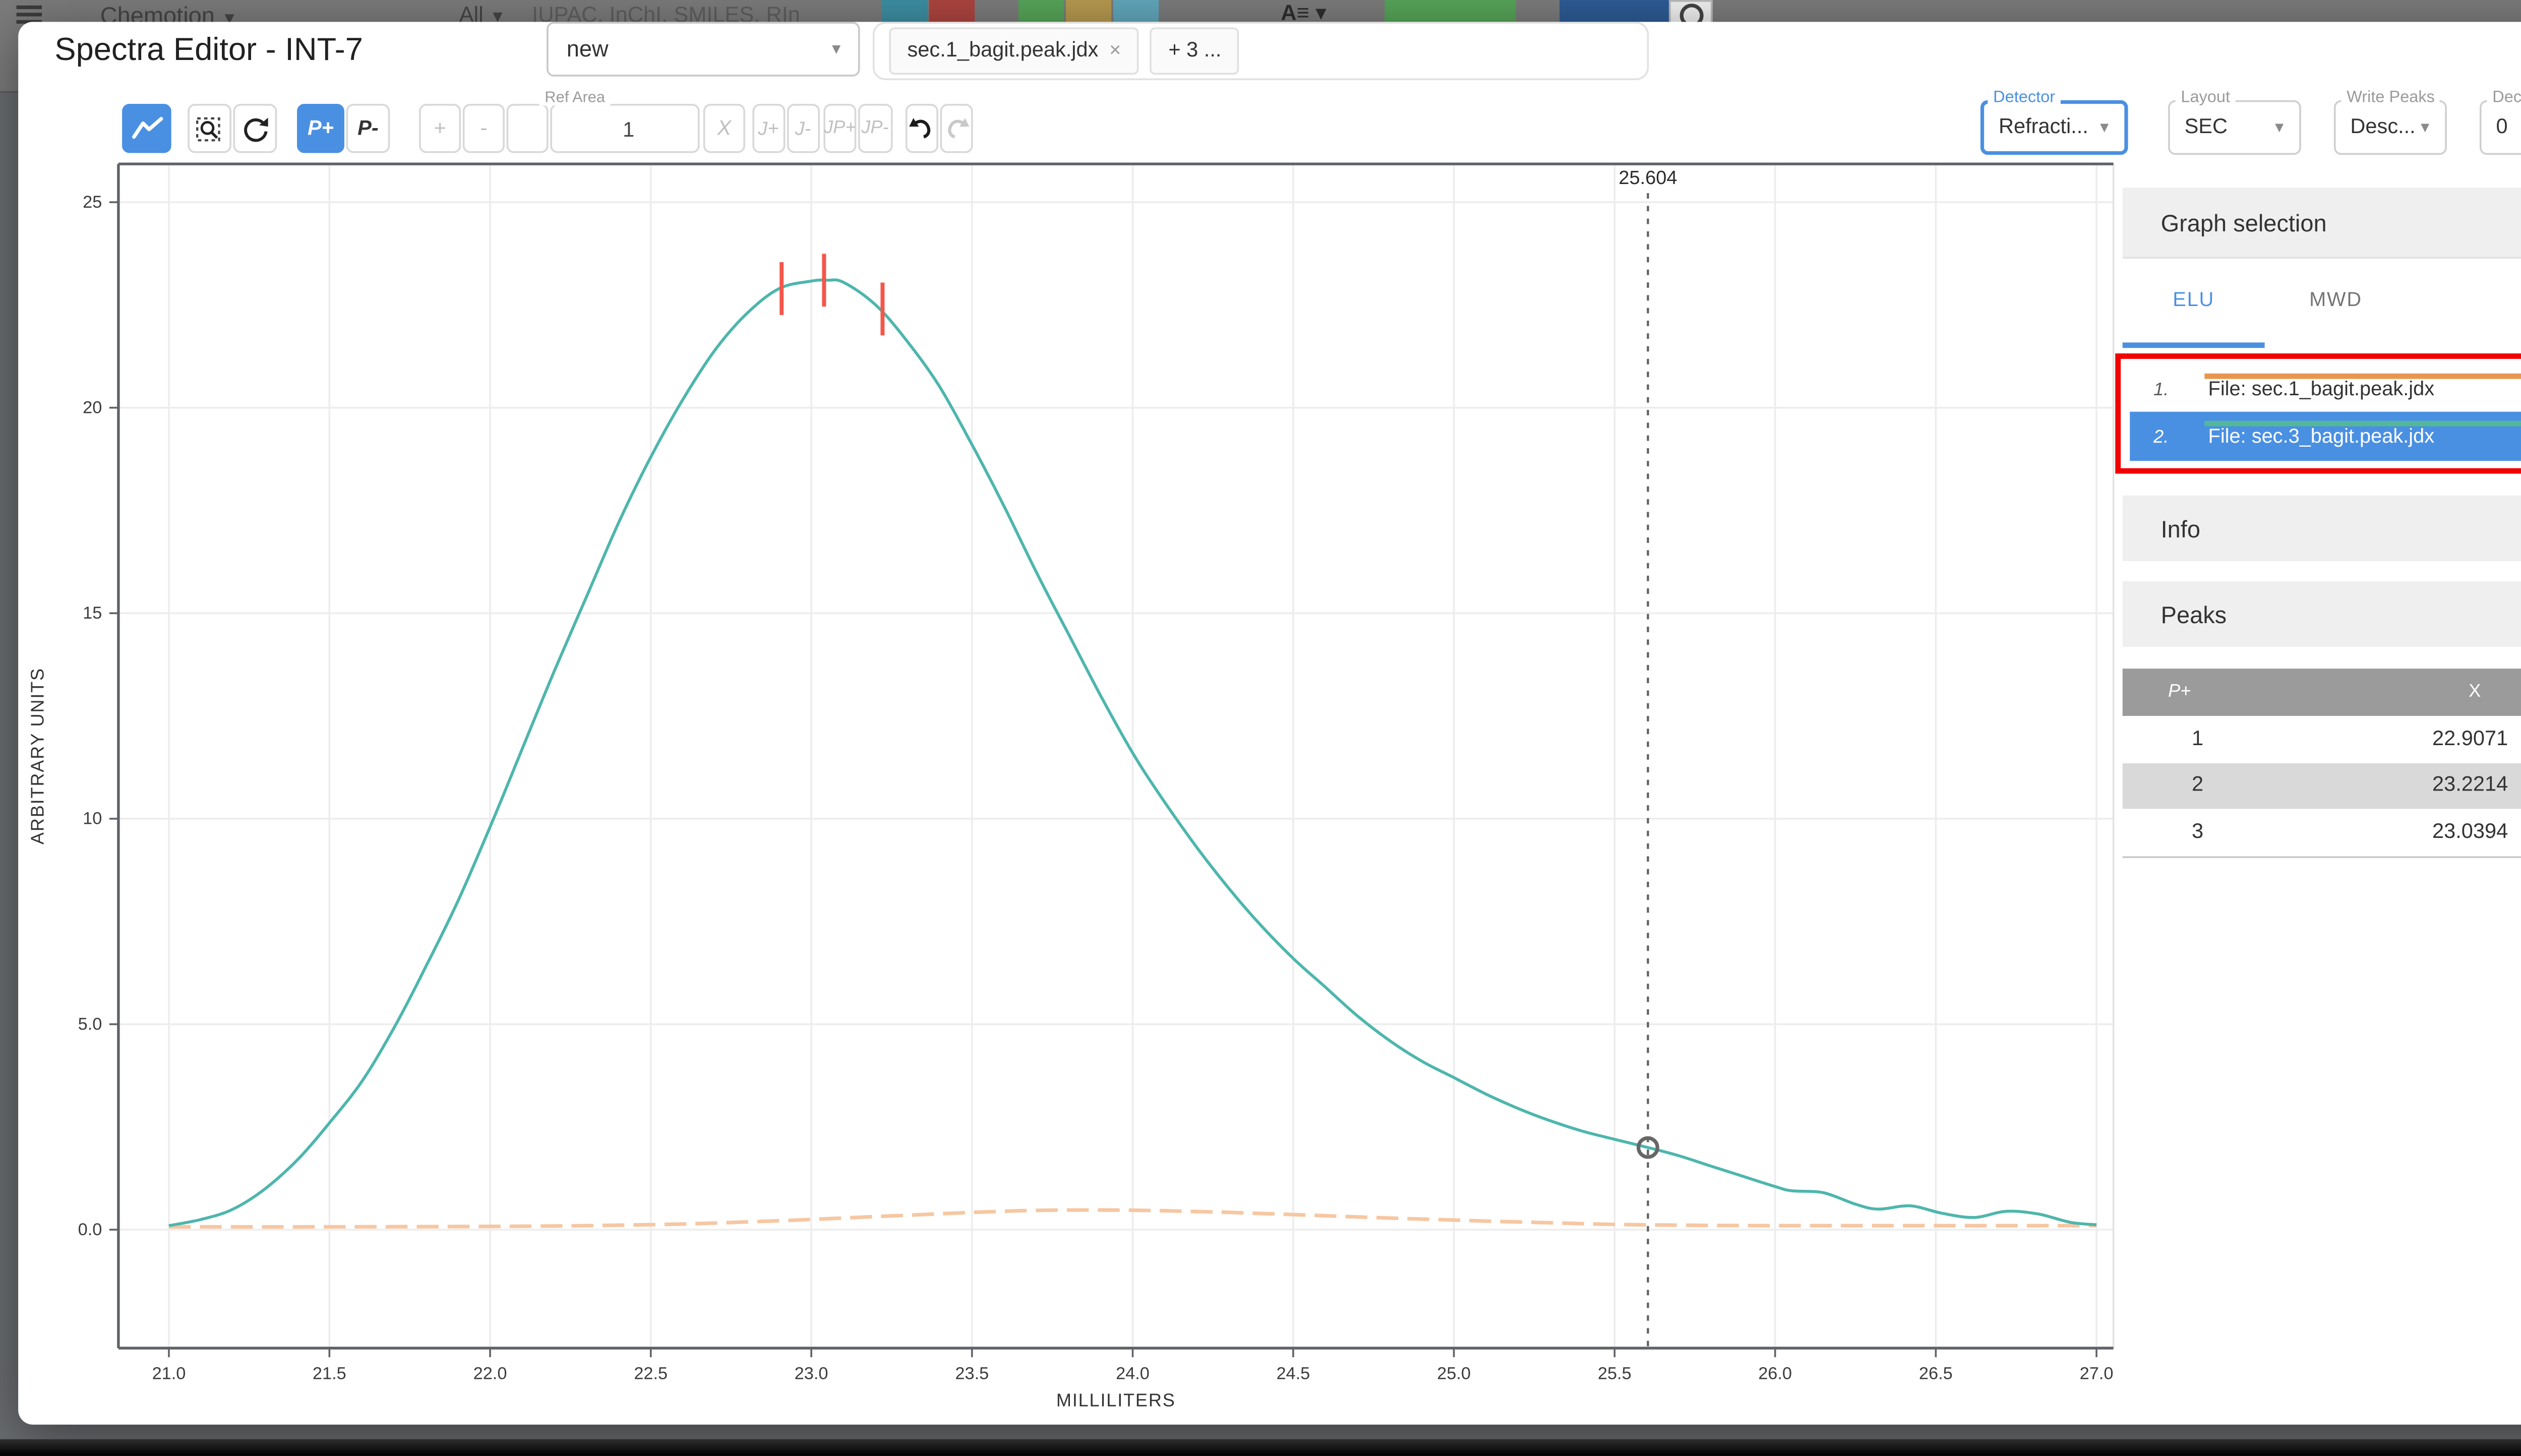  What do you see at coordinates (875, 128) in the screenshot?
I see `jp-minus-button: JP-` at bounding box center [875, 128].